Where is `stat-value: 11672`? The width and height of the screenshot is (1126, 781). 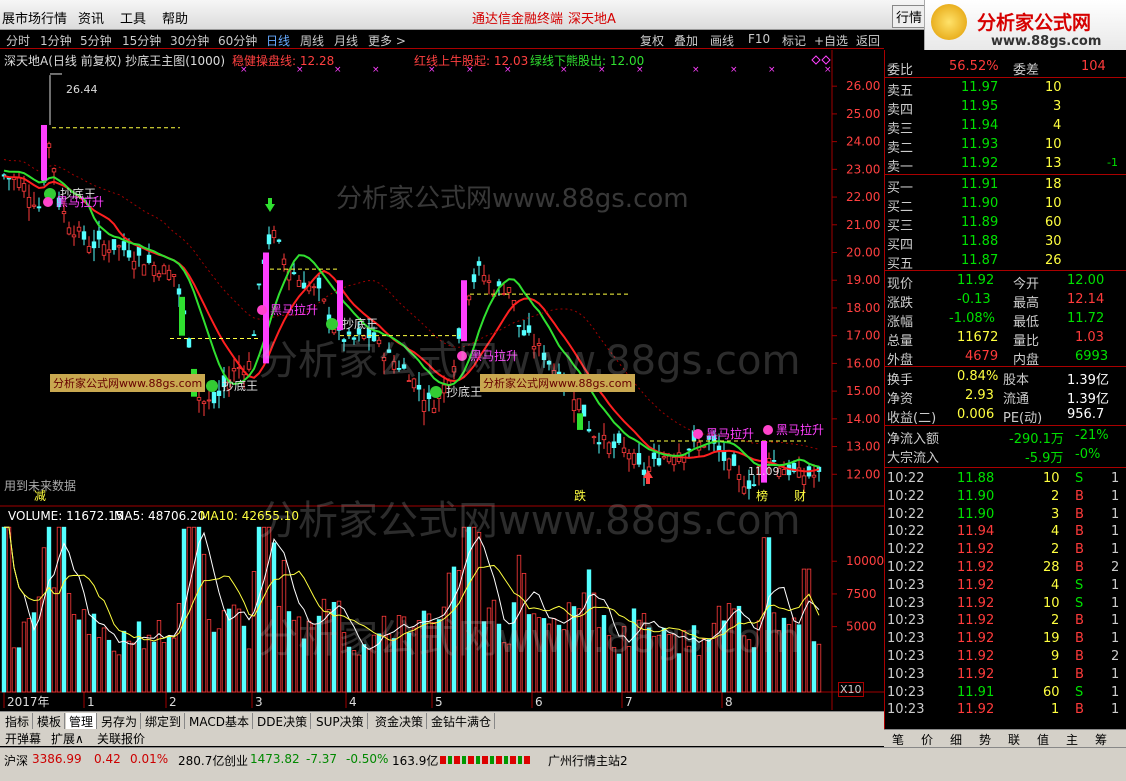
stat-value: 11672 is located at coordinates (978, 337).